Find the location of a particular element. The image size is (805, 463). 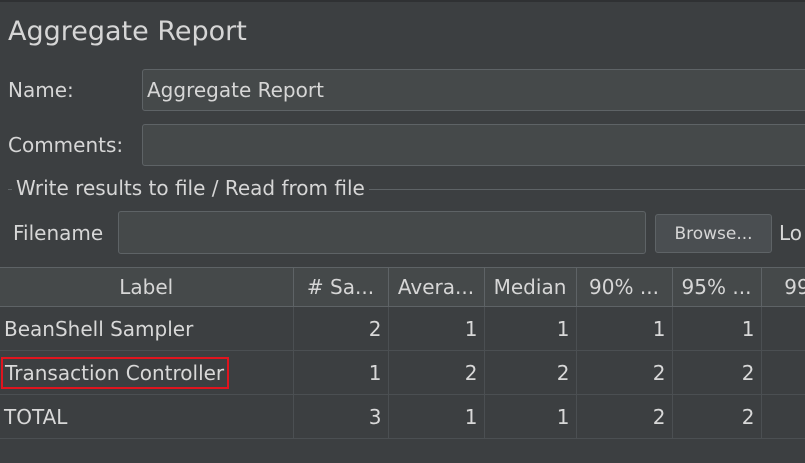

row-average: 2 is located at coordinates (436, 372).